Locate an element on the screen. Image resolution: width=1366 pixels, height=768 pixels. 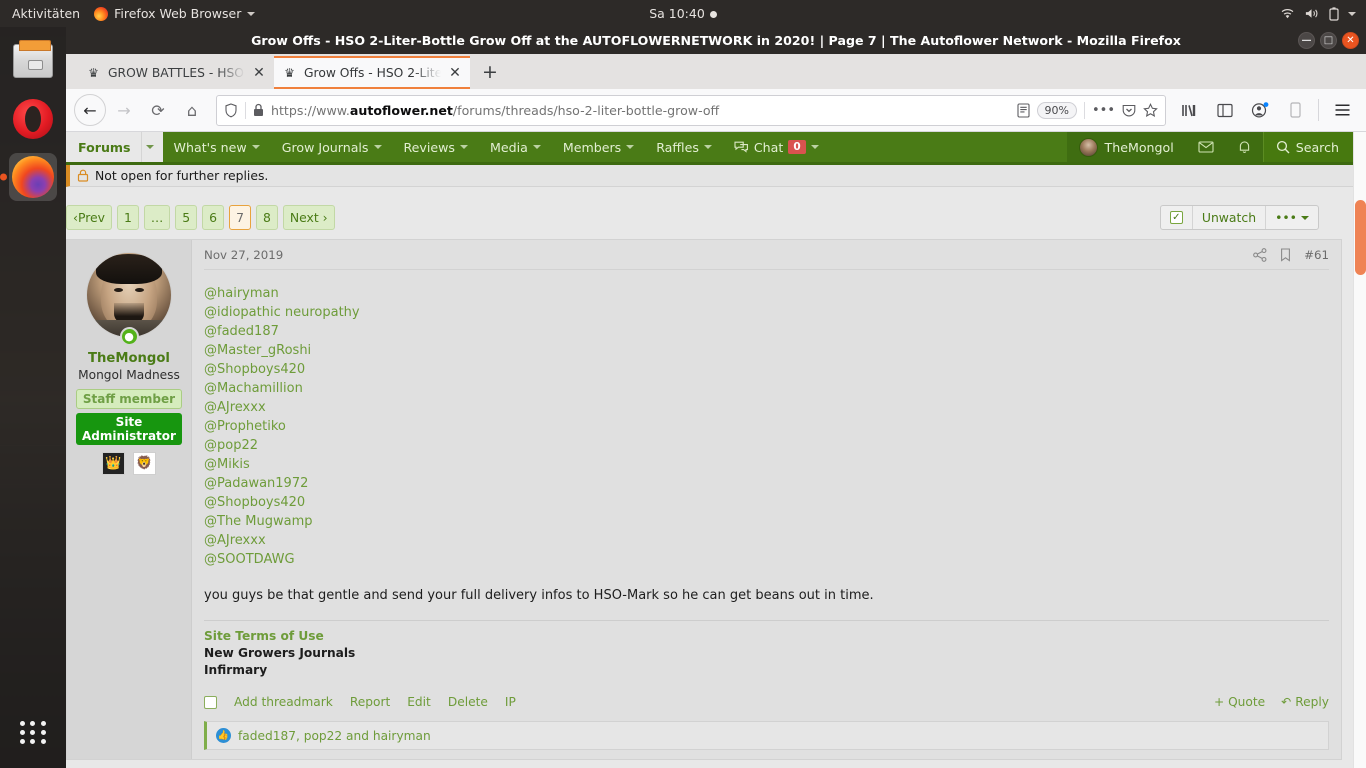
watch-controls: ✓ Unwatch ••• is located at coordinates (1239, 217).